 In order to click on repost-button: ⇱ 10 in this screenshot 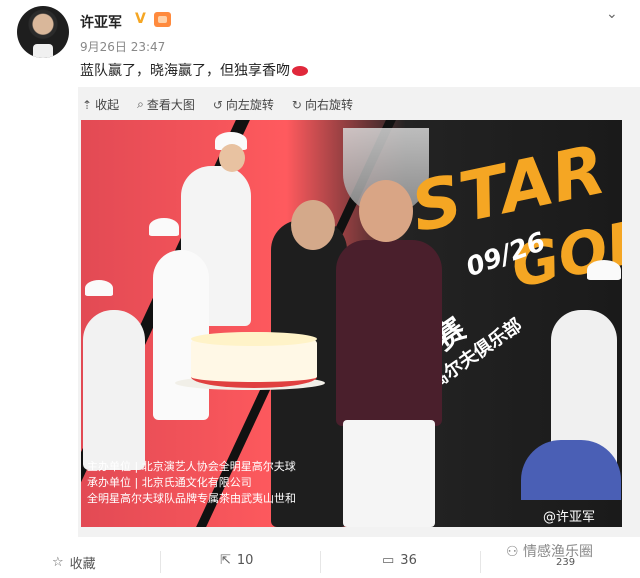, I will do `click(236, 560)`.